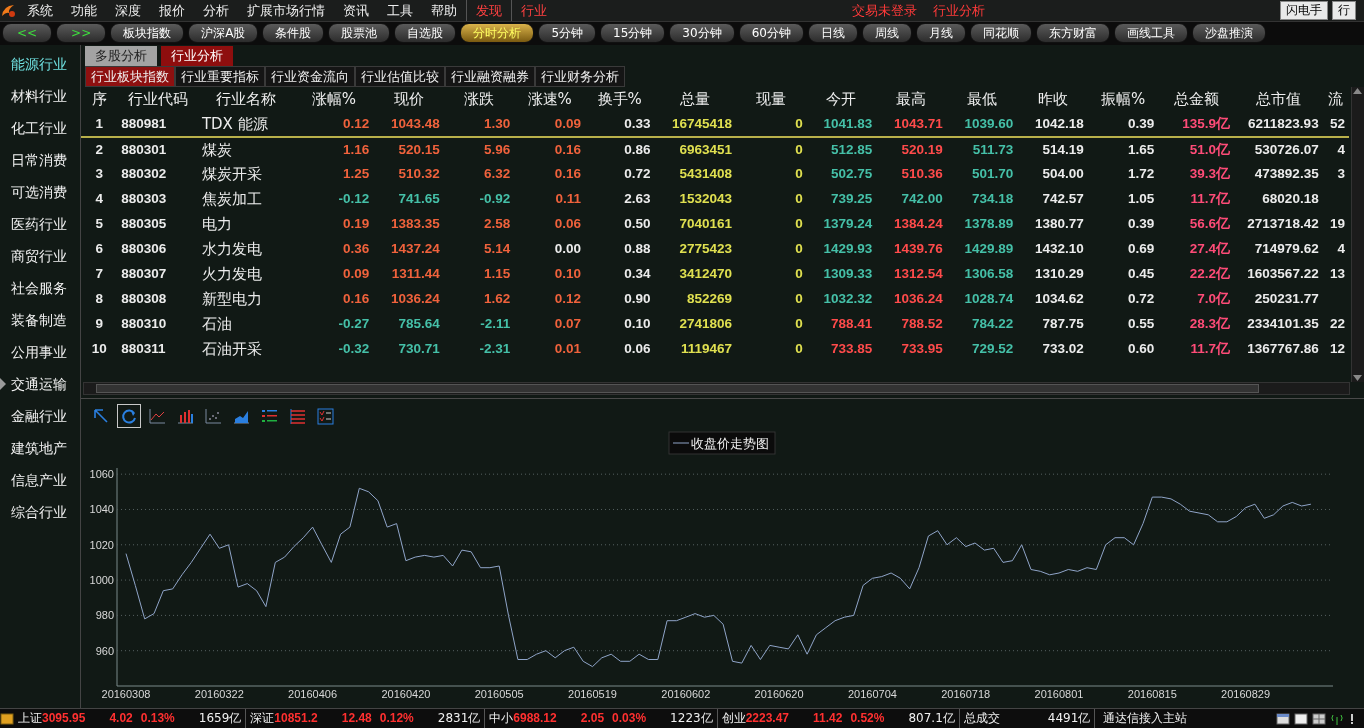  Describe the element at coordinates (425, 33) in the screenshot. I see `period-tab: 自选股` at that location.